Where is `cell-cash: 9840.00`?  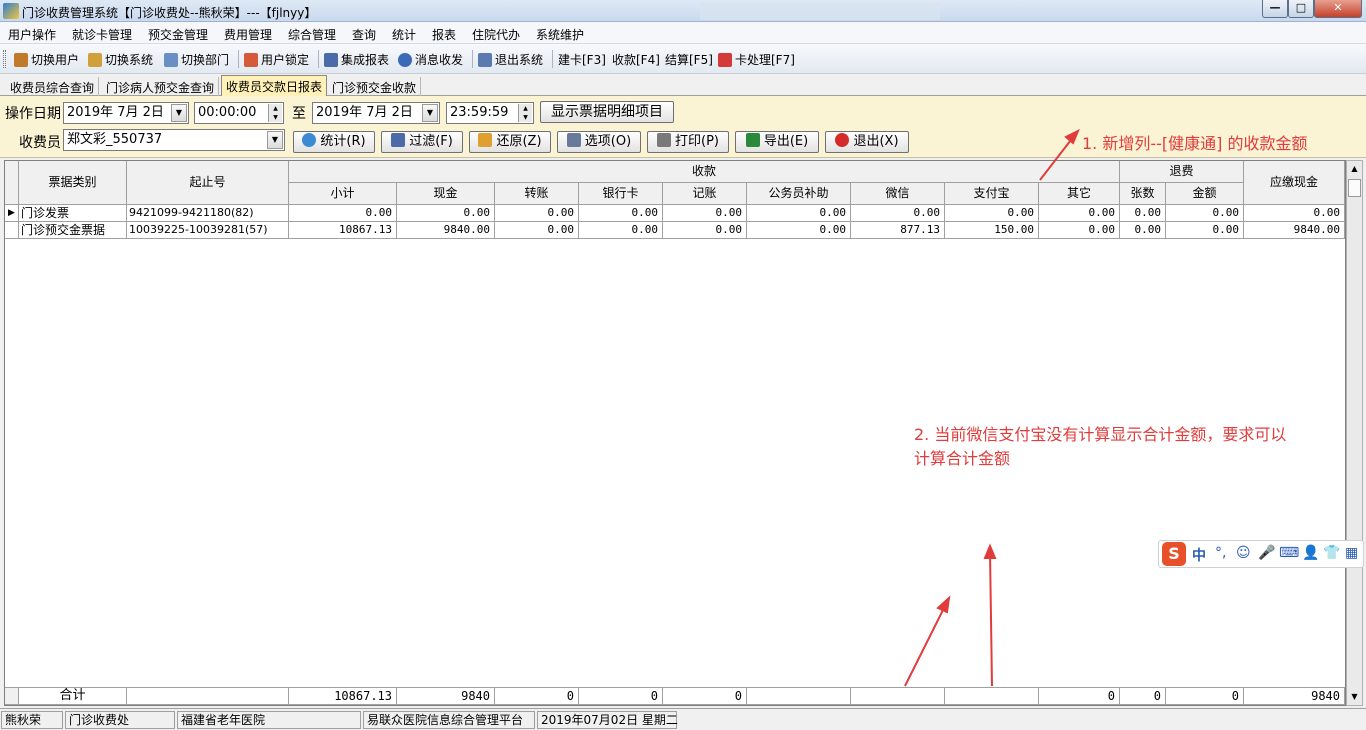 cell-cash: 9840.00 is located at coordinates (446, 230).